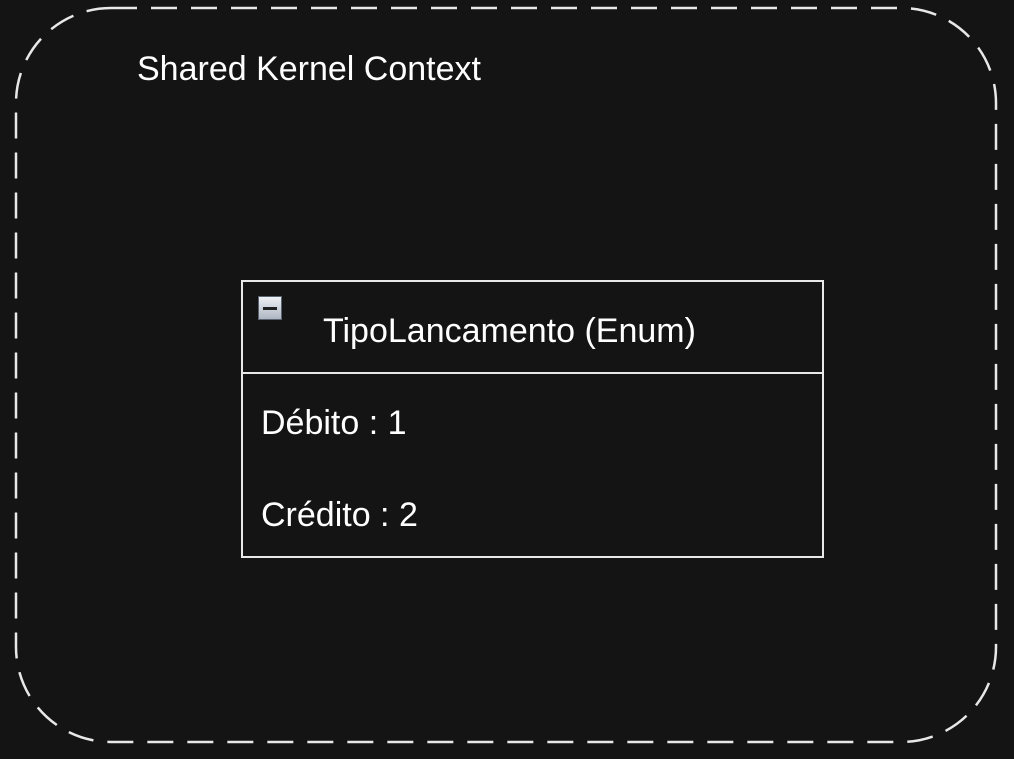  I want to click on enum-value: Crédito : 2, so click(339, 515).